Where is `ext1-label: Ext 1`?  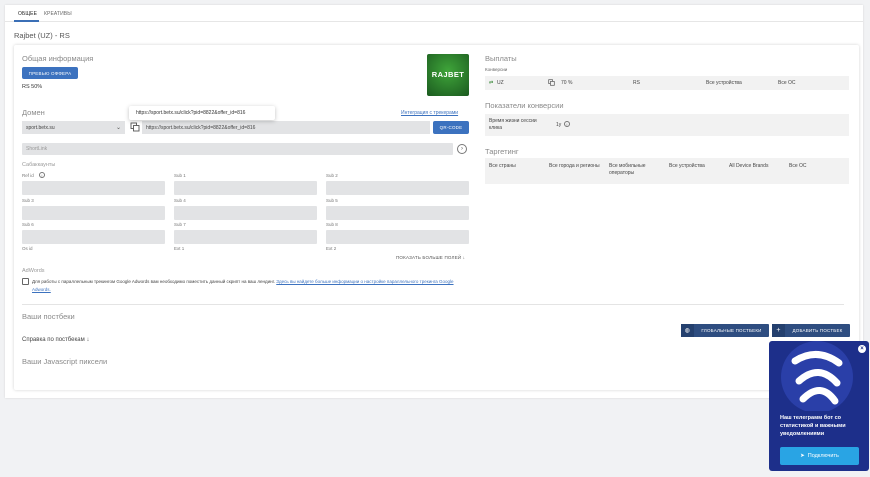 ext1-label: Ext 1 is located at coordinates (179, 248).